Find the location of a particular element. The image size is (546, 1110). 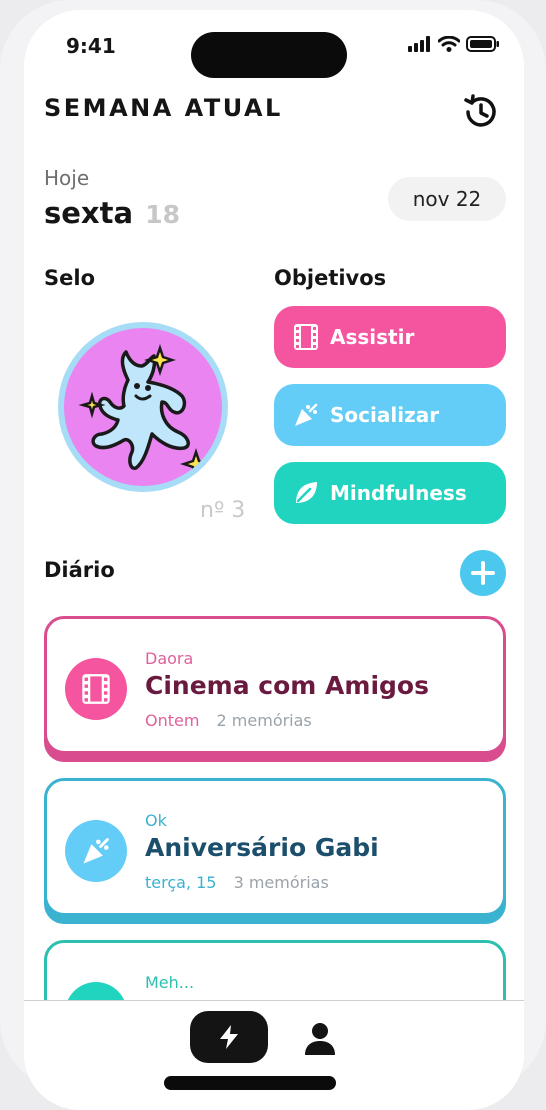

history-icon is located at coordinates (480, 110).